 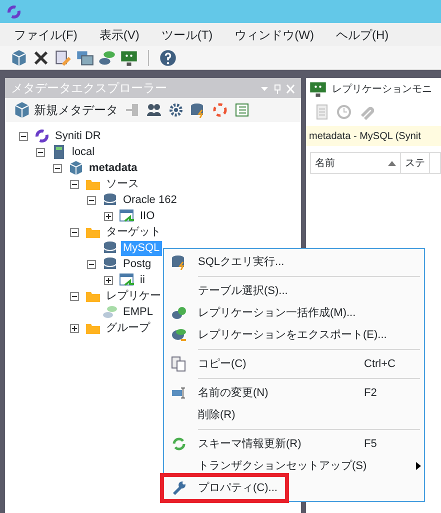 What do you see at coordinates (14, 12) in the screenshot?
I see `app-logo-icon` at bounding box center [14, 12].